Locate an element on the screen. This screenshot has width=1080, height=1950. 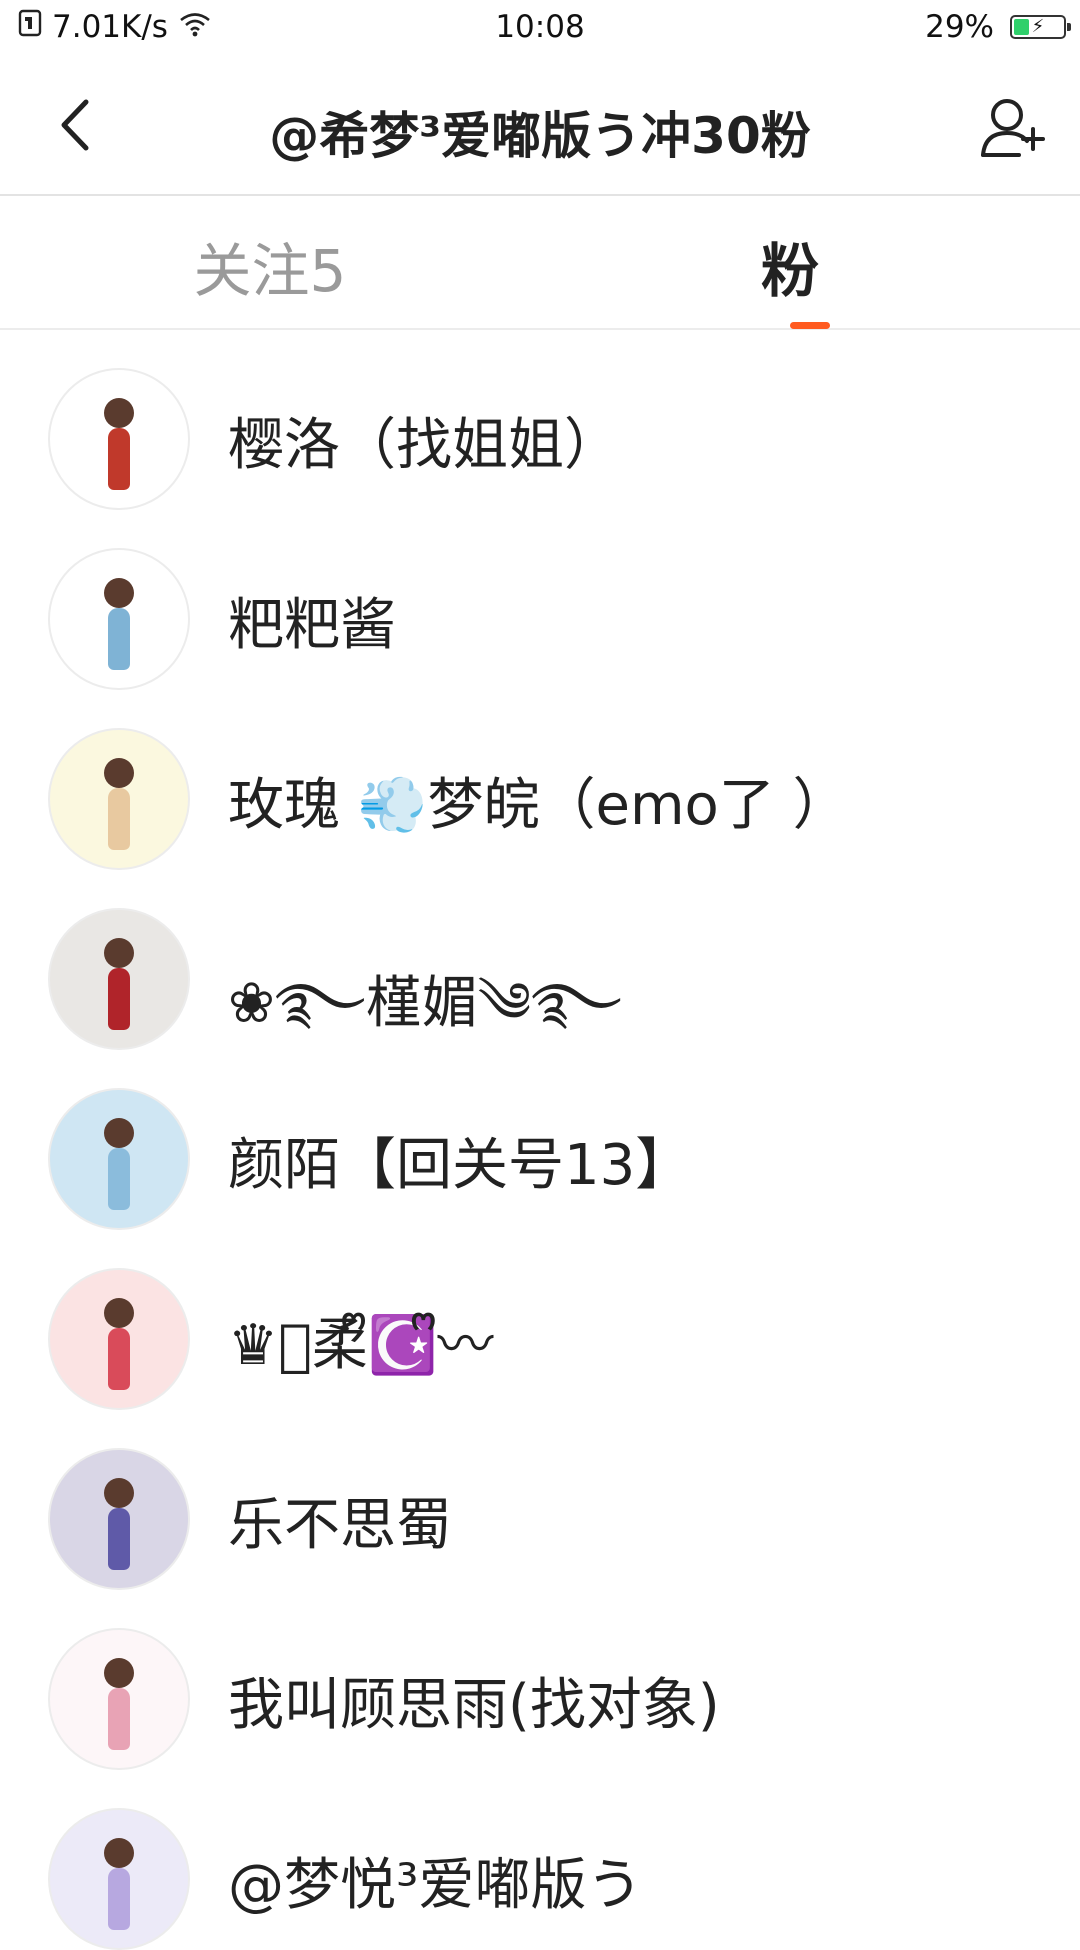
fan-list-item: 颜陌【回关号13】 is located at coordinates (540, 1140).